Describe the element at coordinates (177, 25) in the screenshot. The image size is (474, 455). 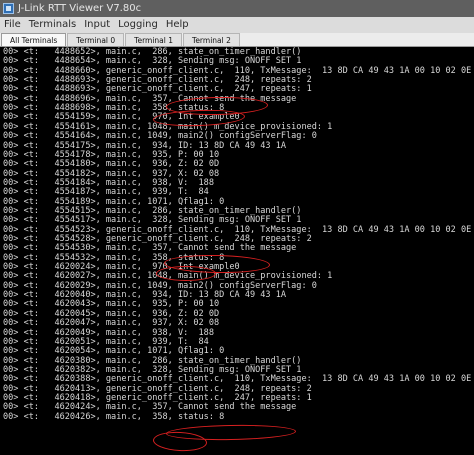
I see `menu-help: Help` at that location.